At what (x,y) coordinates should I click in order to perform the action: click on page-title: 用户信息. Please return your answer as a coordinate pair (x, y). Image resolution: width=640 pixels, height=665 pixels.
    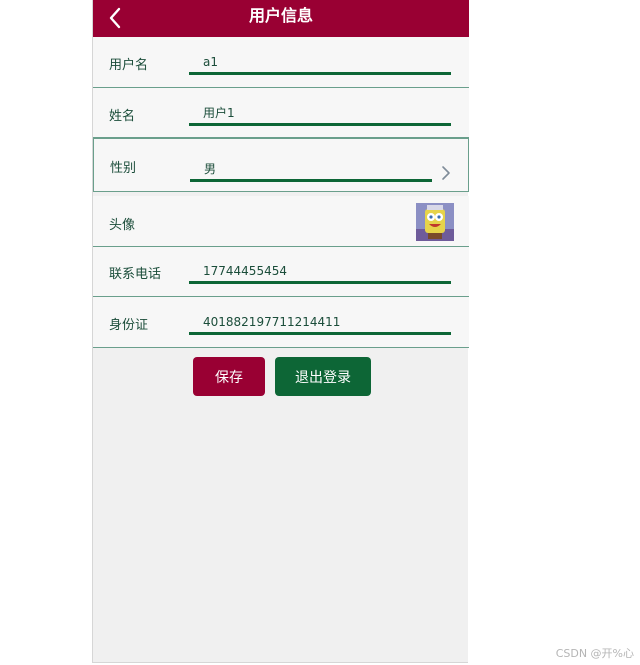
    Looking at the image, I should click on (280, 15).